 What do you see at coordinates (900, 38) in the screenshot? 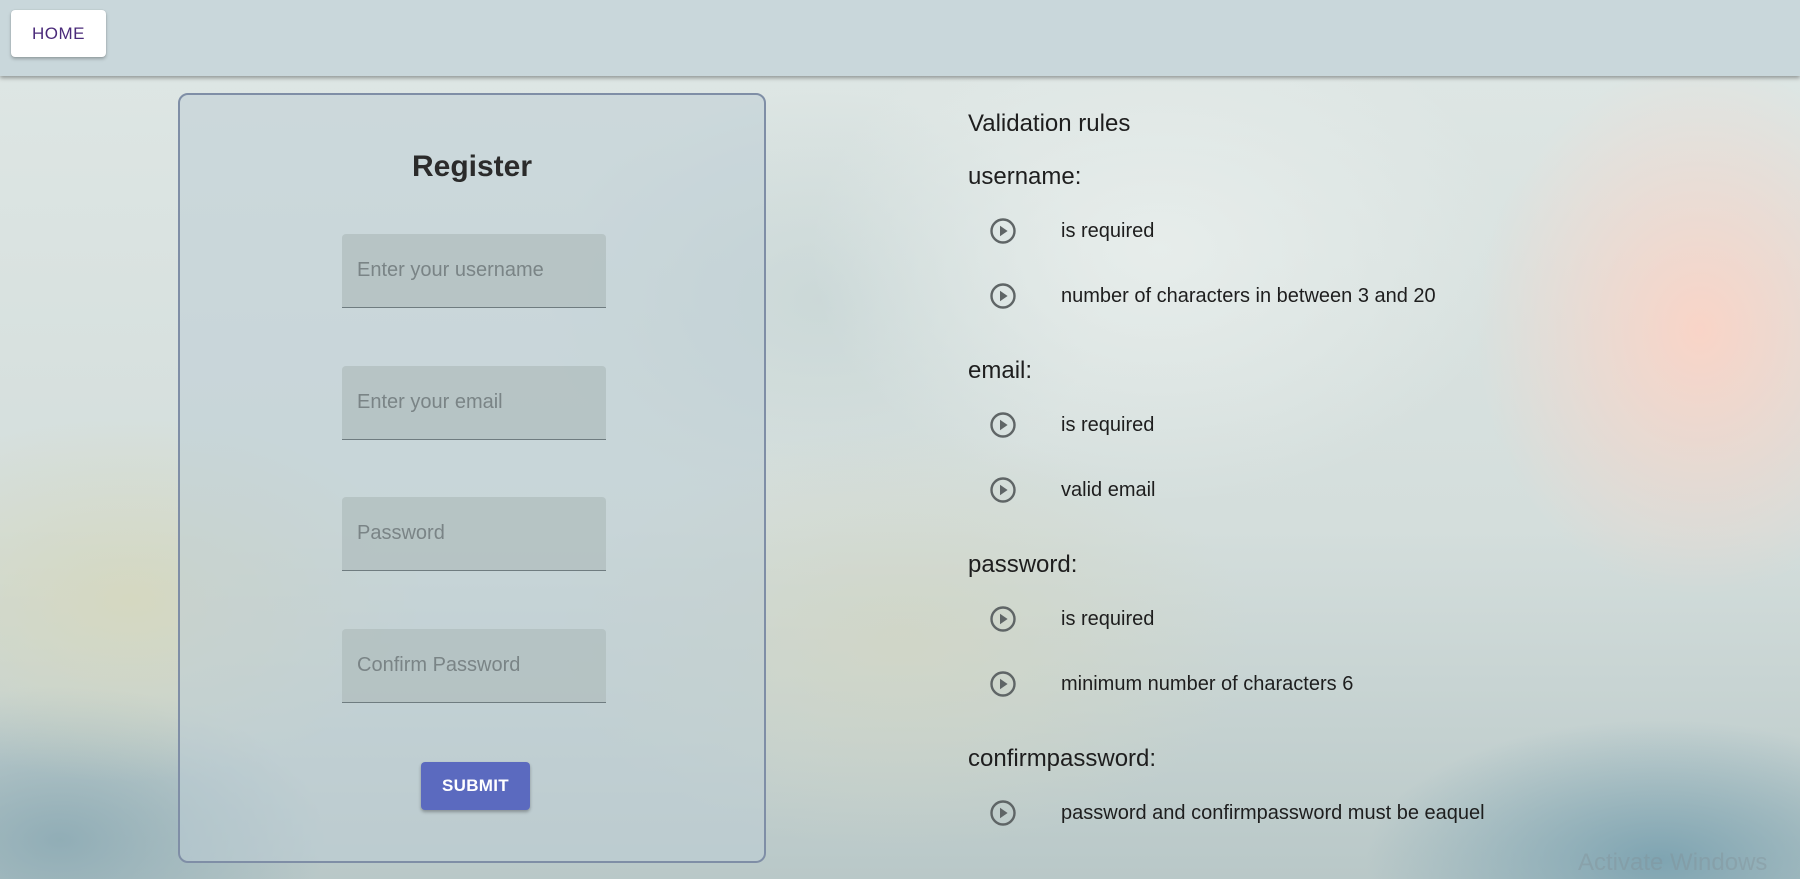
I see `app-bar: HOME` at bounding box center [900, 38].